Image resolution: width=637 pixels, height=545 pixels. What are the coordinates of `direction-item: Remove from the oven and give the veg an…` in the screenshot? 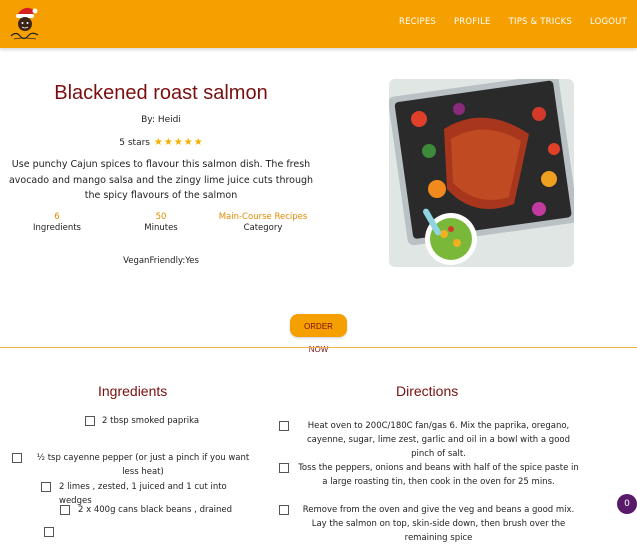 It's located at (438, 524).